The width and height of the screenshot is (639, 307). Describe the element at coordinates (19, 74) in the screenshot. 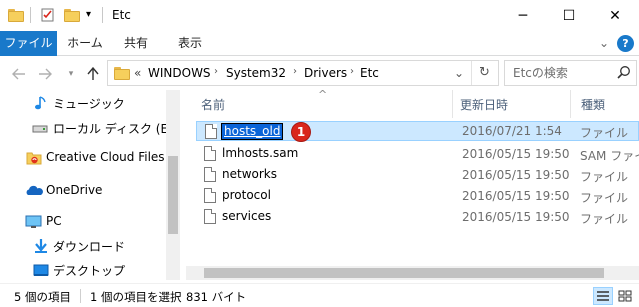

I see `back-button` at that location.